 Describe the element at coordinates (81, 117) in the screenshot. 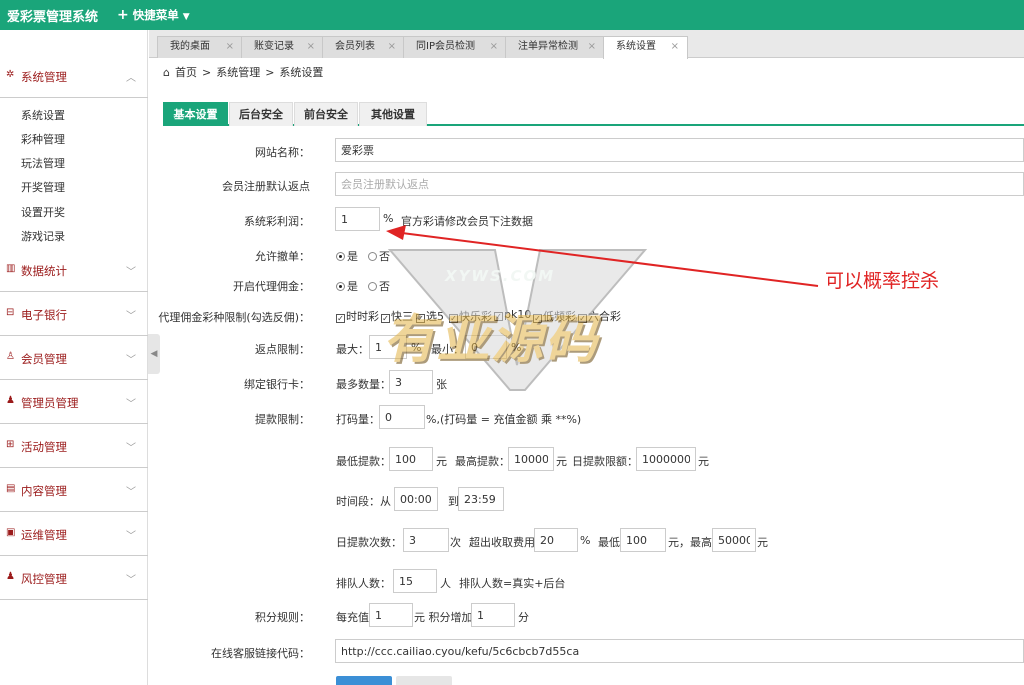

I see `sidebar-item-system-settings: 系统设置` at that location.